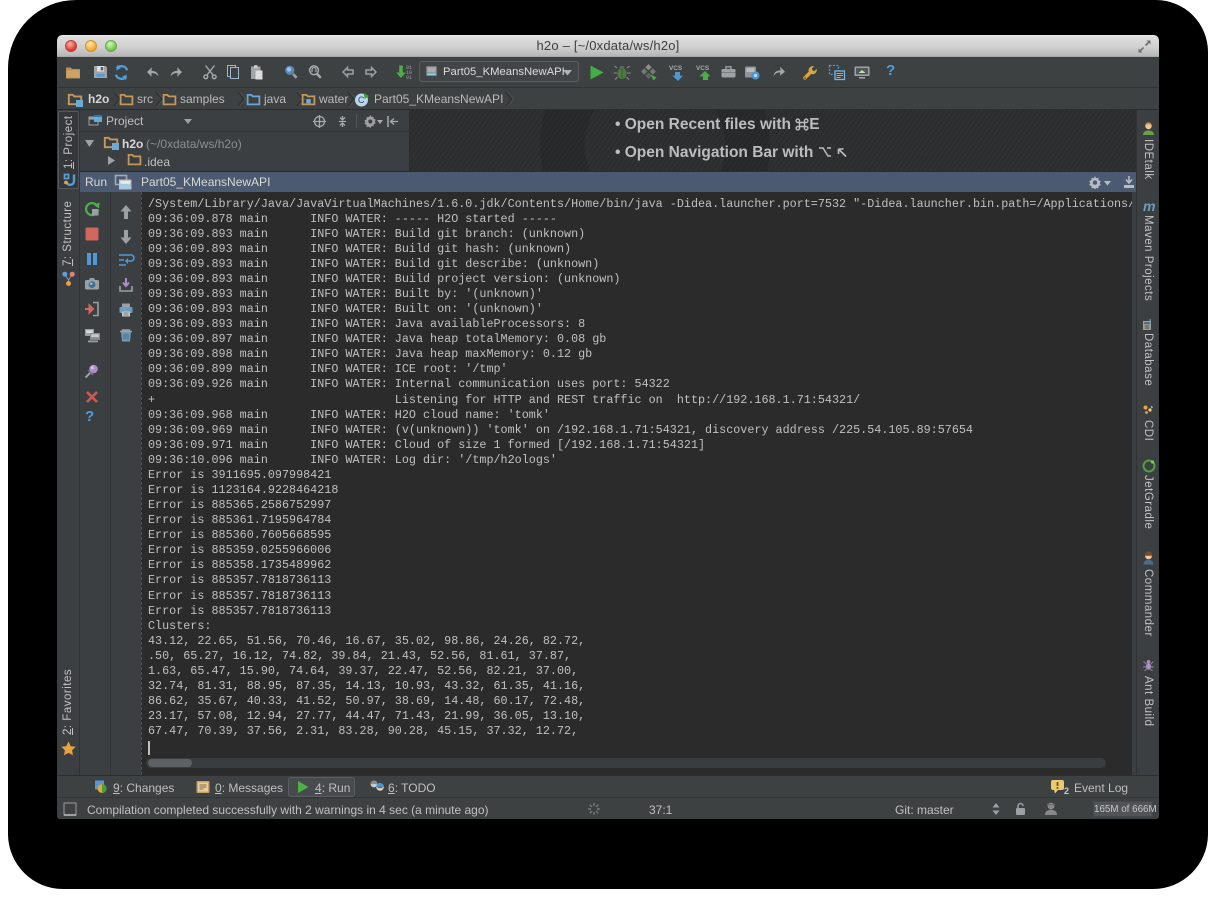  I want to click on svg-text: 2, so click(1066, 791).